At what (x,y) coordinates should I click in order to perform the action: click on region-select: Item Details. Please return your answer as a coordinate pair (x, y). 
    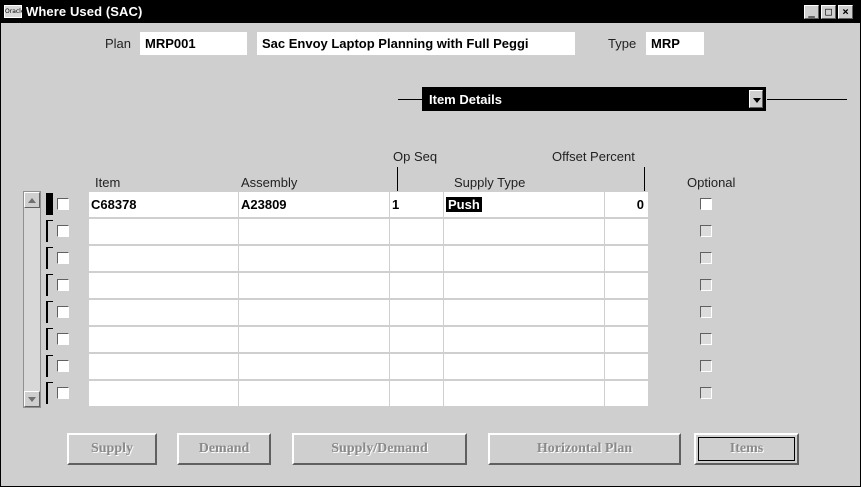
    Looking at the image, I should click on (594, 99).